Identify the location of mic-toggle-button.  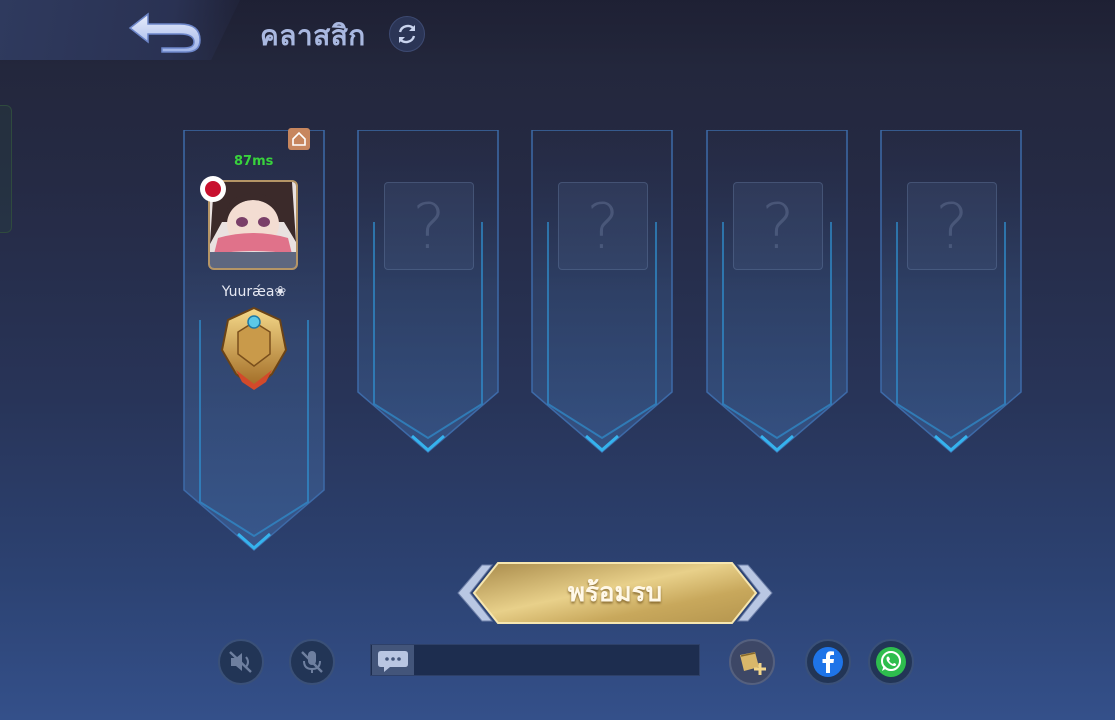
(312, 662).